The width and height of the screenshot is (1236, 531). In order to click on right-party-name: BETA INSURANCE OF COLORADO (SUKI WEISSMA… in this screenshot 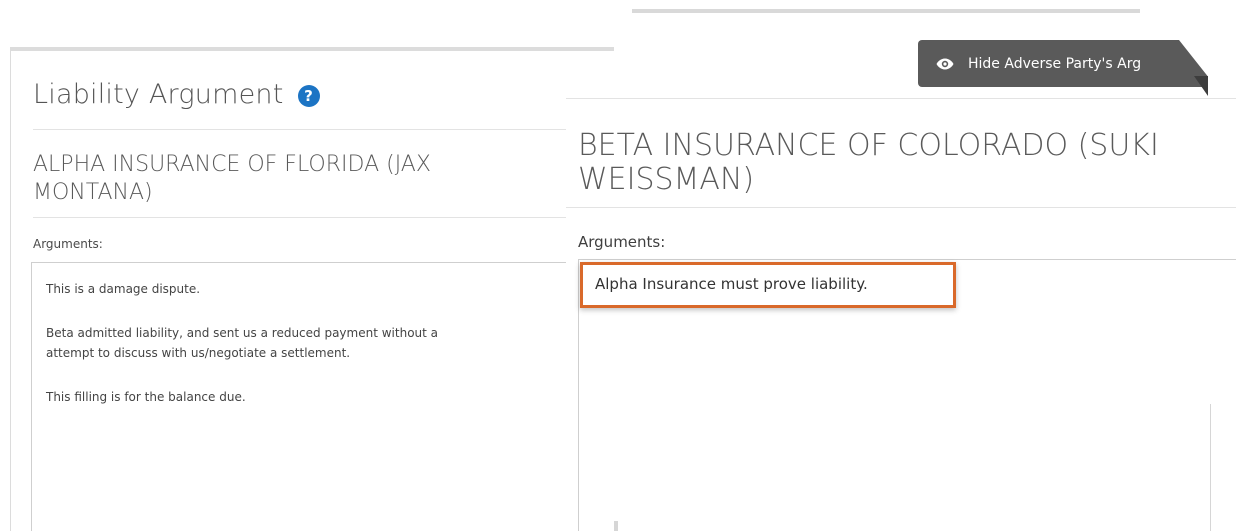, I will do `click(868, 162)`.